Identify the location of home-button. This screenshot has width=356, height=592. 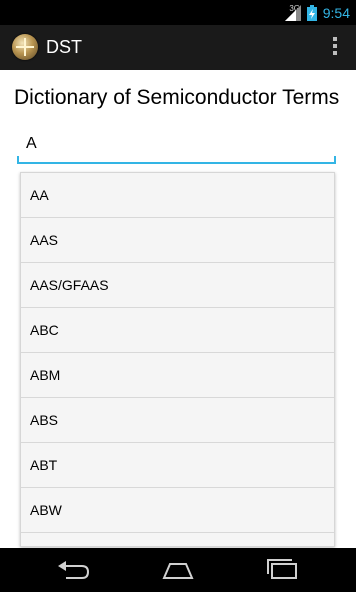
(178, 570).